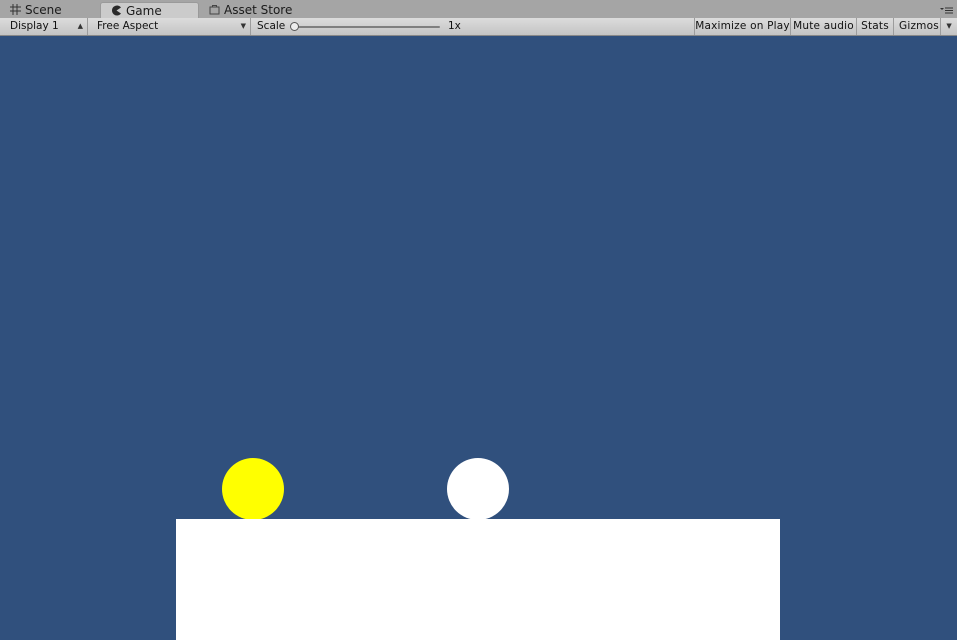 This screenshot has height=640, width=957. What do you see at coordinates (128, 26) in the screenshot?
I see `aspect-dropdown-label: Free Aspect` at bounding box center [128, 26].